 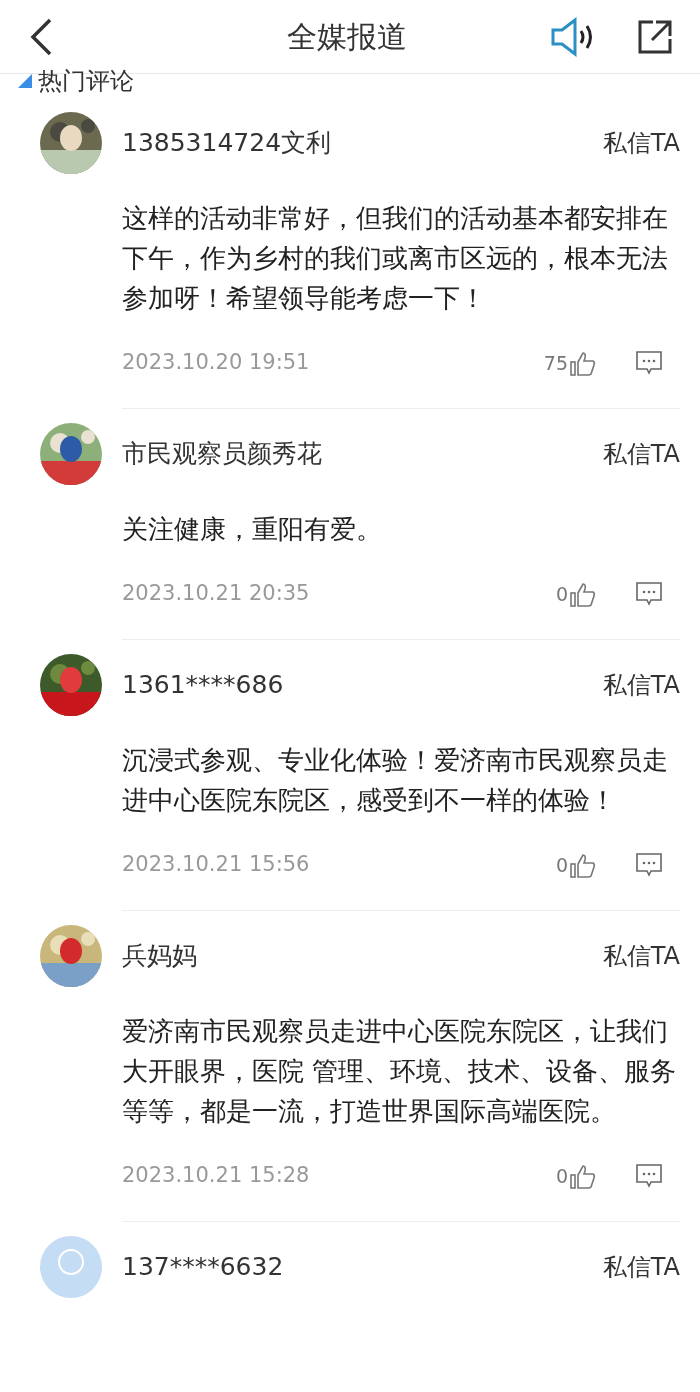 I want to click on comment-date: 2023.10.21 15:28, so click(x=216, y=1176).